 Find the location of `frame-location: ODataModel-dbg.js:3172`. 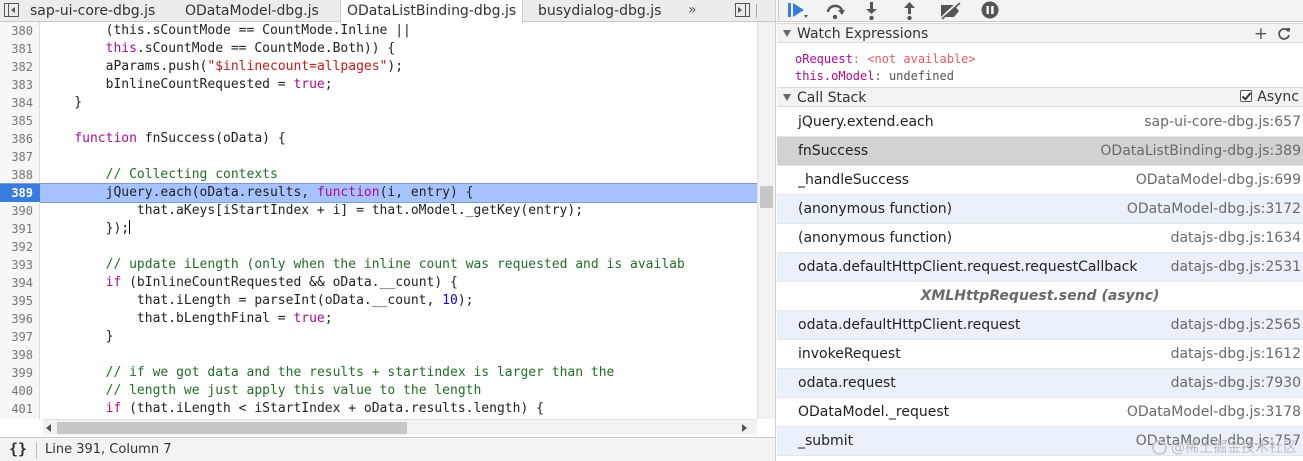

frame-location: ODataModel-dbg.js:3172 is located at coordinates (1214, 209).